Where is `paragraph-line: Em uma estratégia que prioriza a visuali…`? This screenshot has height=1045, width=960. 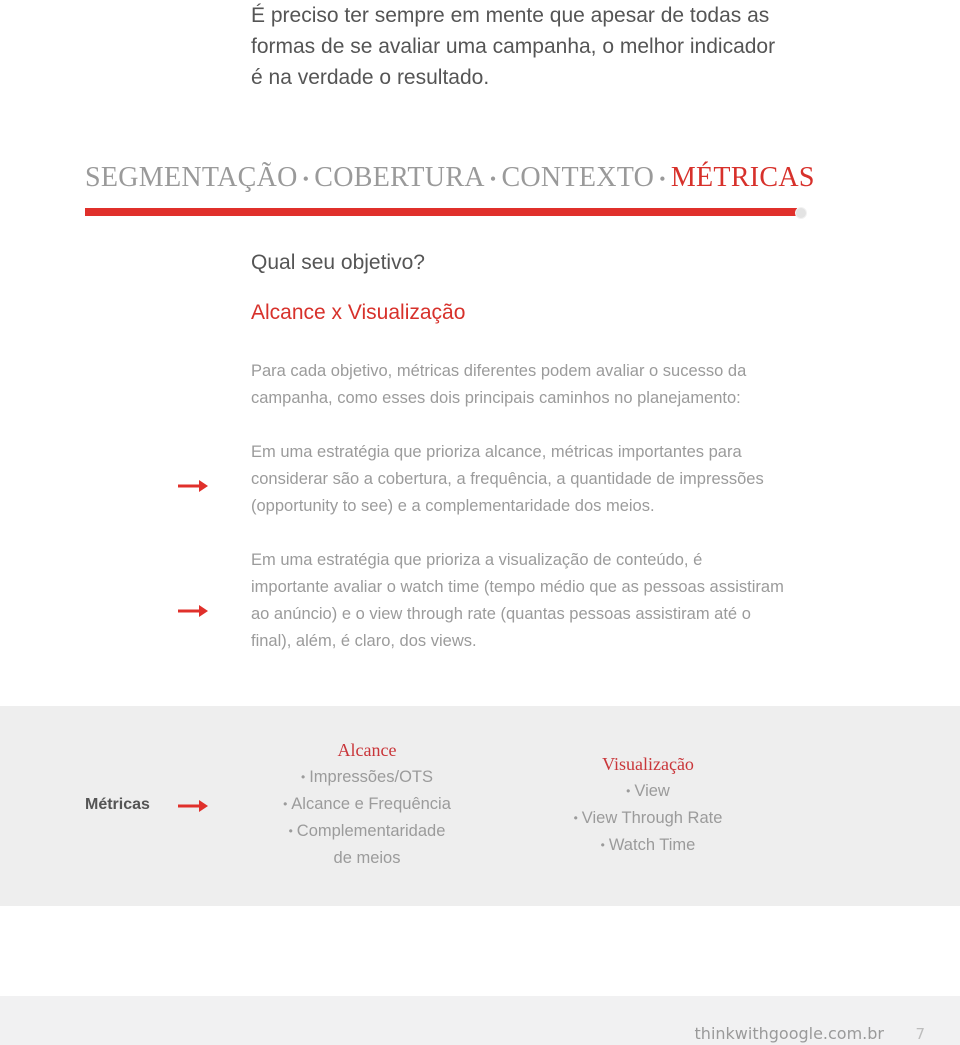
paragraph-line: Em uma estratégia que prioriza a visuali… is located at coordinates (477, 560).